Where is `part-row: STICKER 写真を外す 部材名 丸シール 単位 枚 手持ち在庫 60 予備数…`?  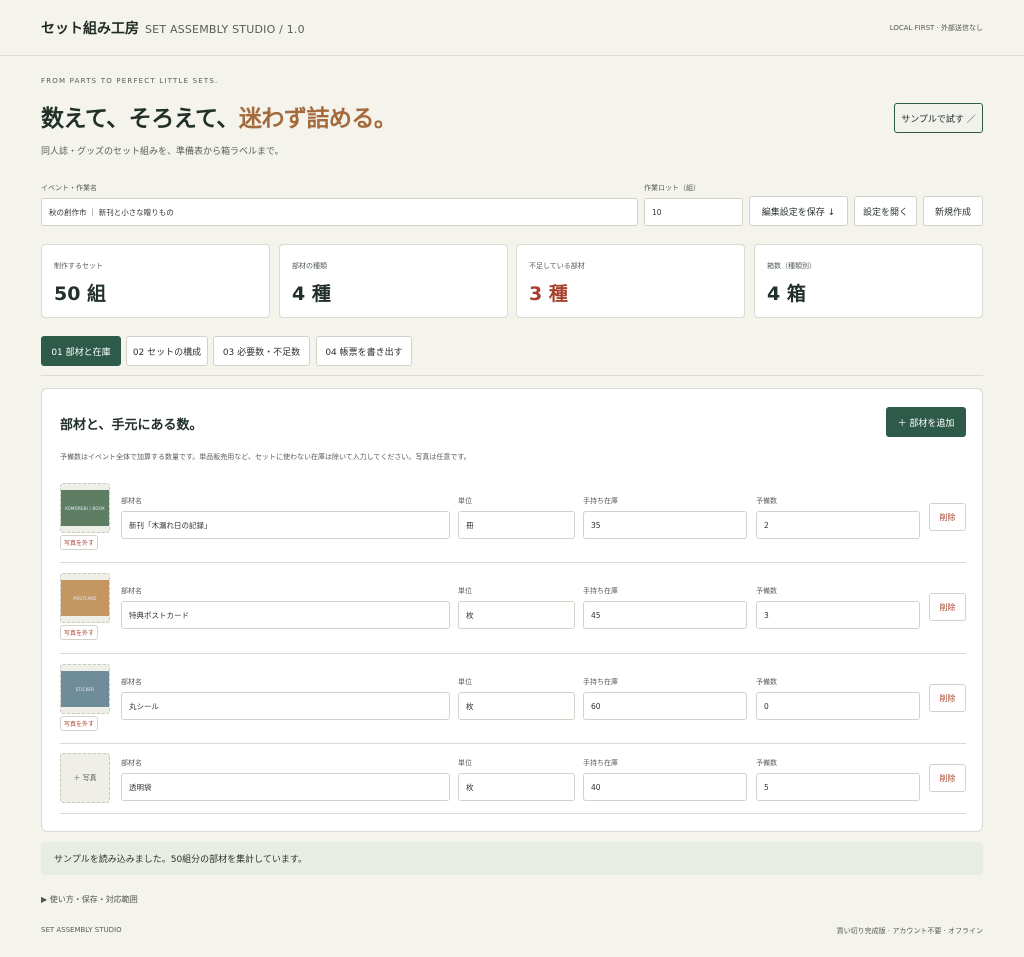
part-row: STICKER 写真を外す 部材名 丸シール 単位 枚 手持ち在庫 60 予備数… is located at coordinates (513, 704).